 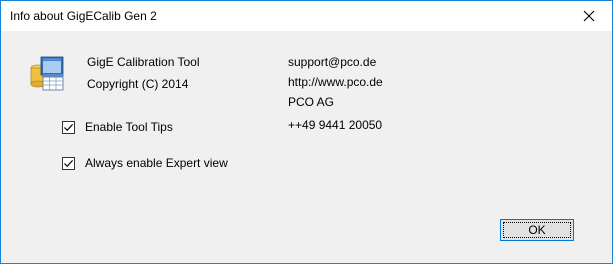 What do you see at coordinates (83, 16) in the screenshot?
I see `window-title: Info about GigECalib Gen 2` at bounding box center [83, 16].